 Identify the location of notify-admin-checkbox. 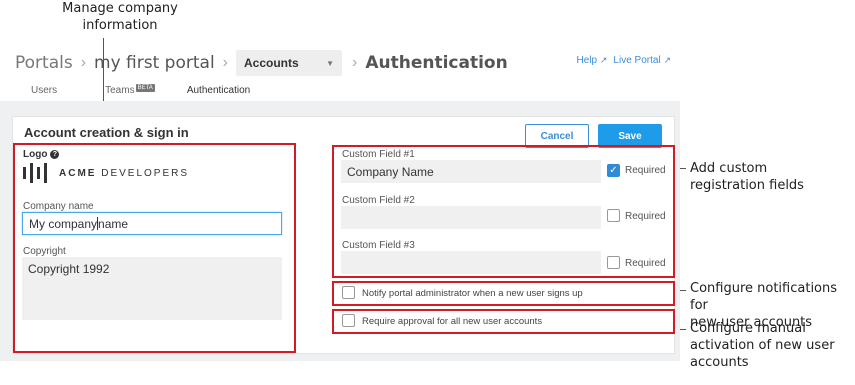
(348, 292).